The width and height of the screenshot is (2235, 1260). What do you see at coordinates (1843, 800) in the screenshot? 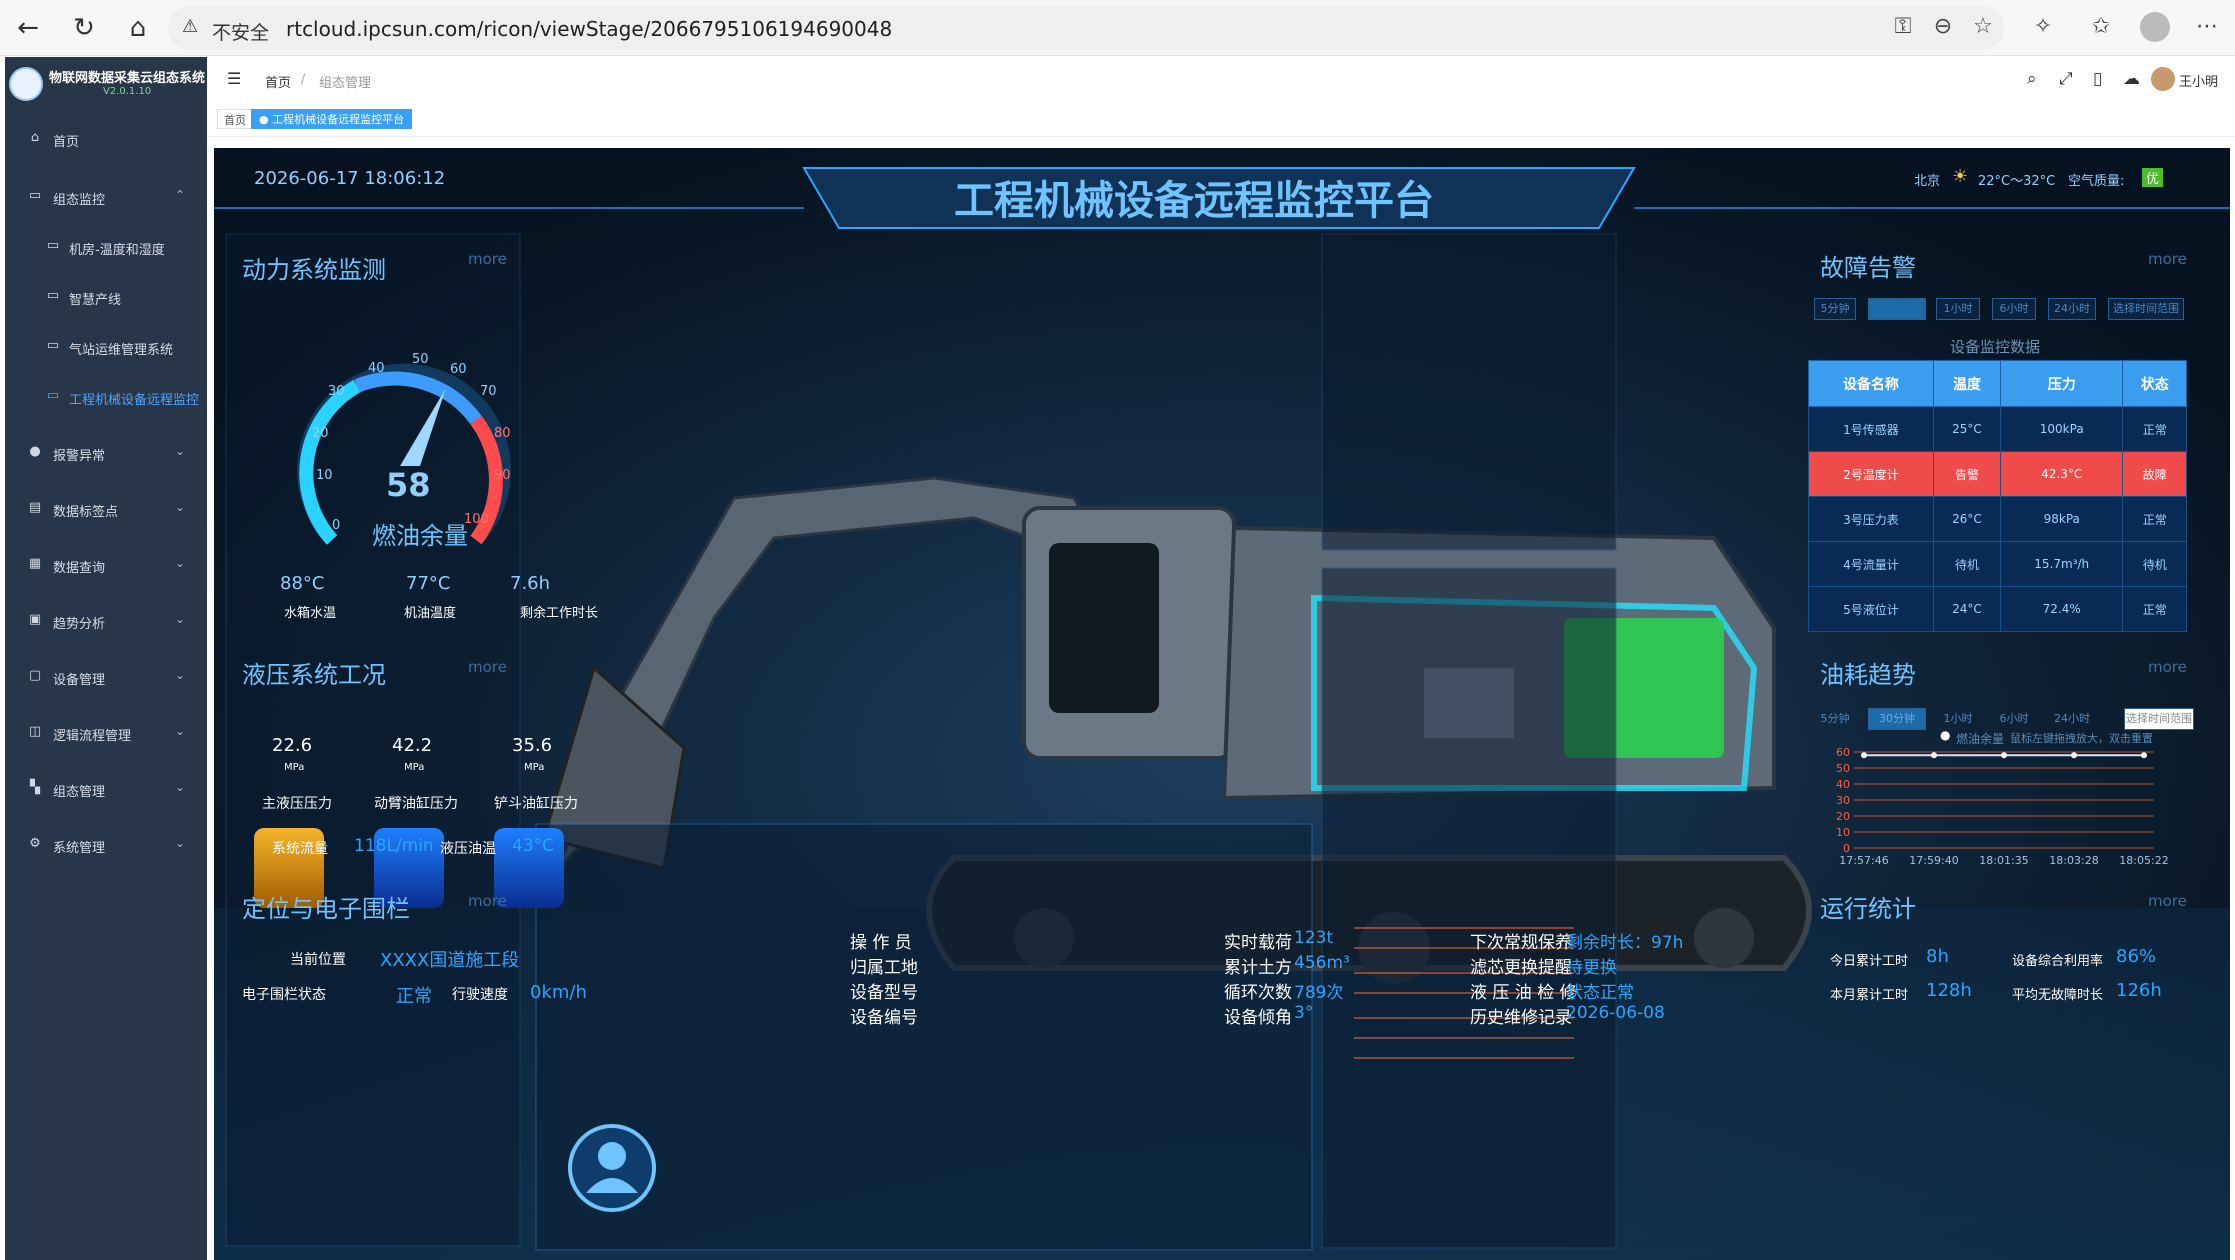
I see `y-tick-label: 30` at bounding box center [1843, 800].